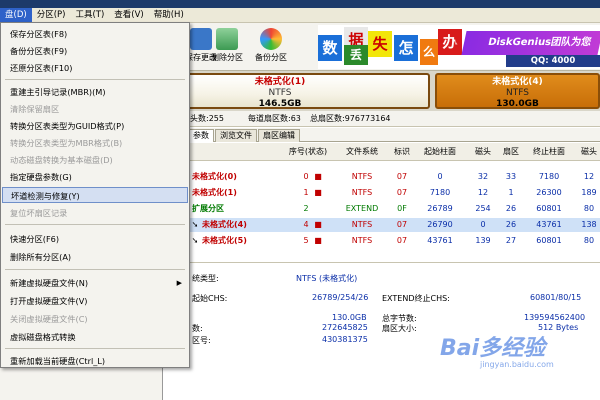 This screenshot has width=600, height=400. What do you see at coordinates (95, 283) in the screenshot?
I see `menu-item-new-virtual-disk: 新建虚拟硬盘文件(N) ▶` at bounding box center [95, 283].